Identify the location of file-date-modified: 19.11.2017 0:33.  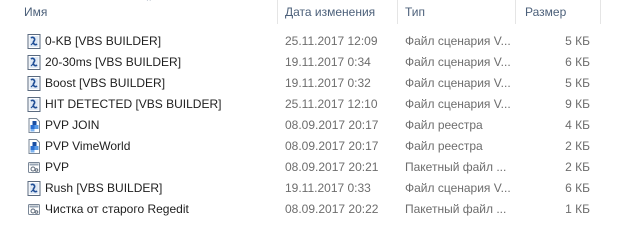
(328, 188).